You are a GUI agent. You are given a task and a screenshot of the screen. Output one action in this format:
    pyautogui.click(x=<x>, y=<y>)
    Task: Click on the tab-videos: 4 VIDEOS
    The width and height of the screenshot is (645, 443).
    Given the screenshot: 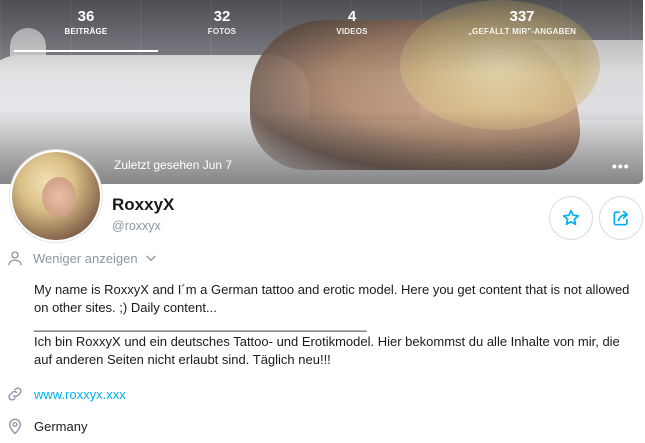 What is the action you would take?
    pyautogui.click(x=352, y=23)
    